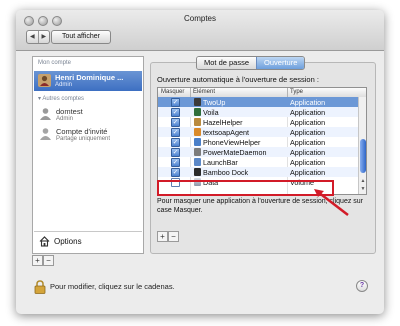 Image resolution: width=400 pixels, height=326 pixels. Describe the element at coordinates (45, 114) in the screenshot. I see `user-silhouette-icon` at that location.